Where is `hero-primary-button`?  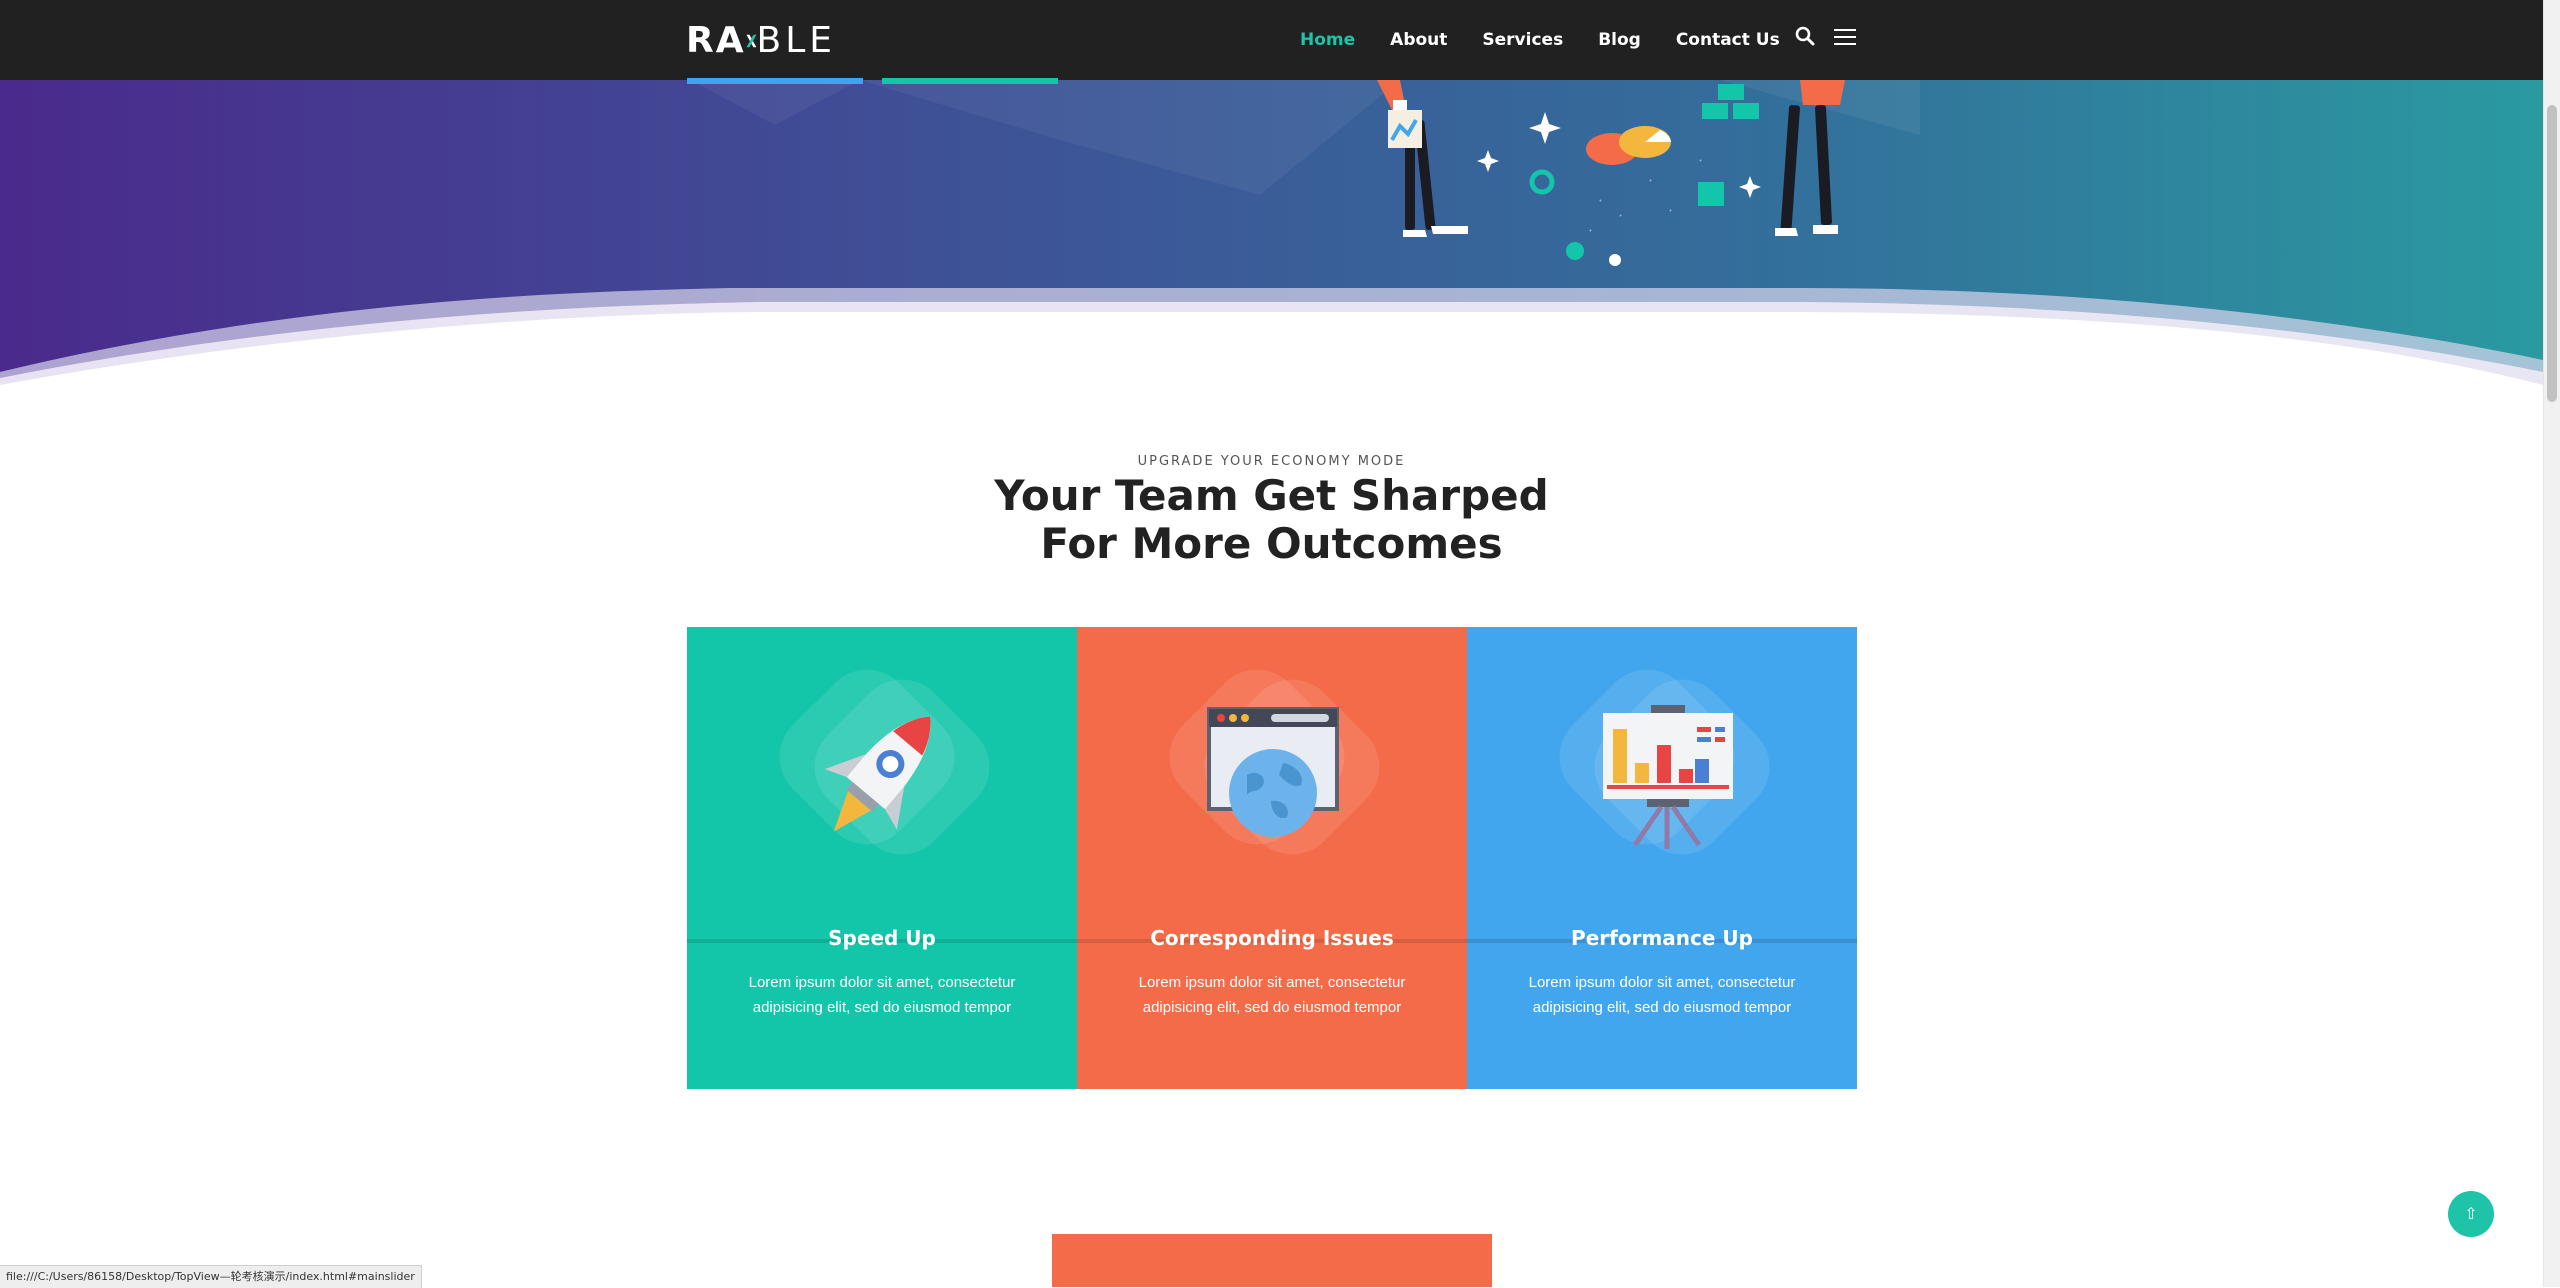
hero-primary-button is located at coordinates (775, 81).